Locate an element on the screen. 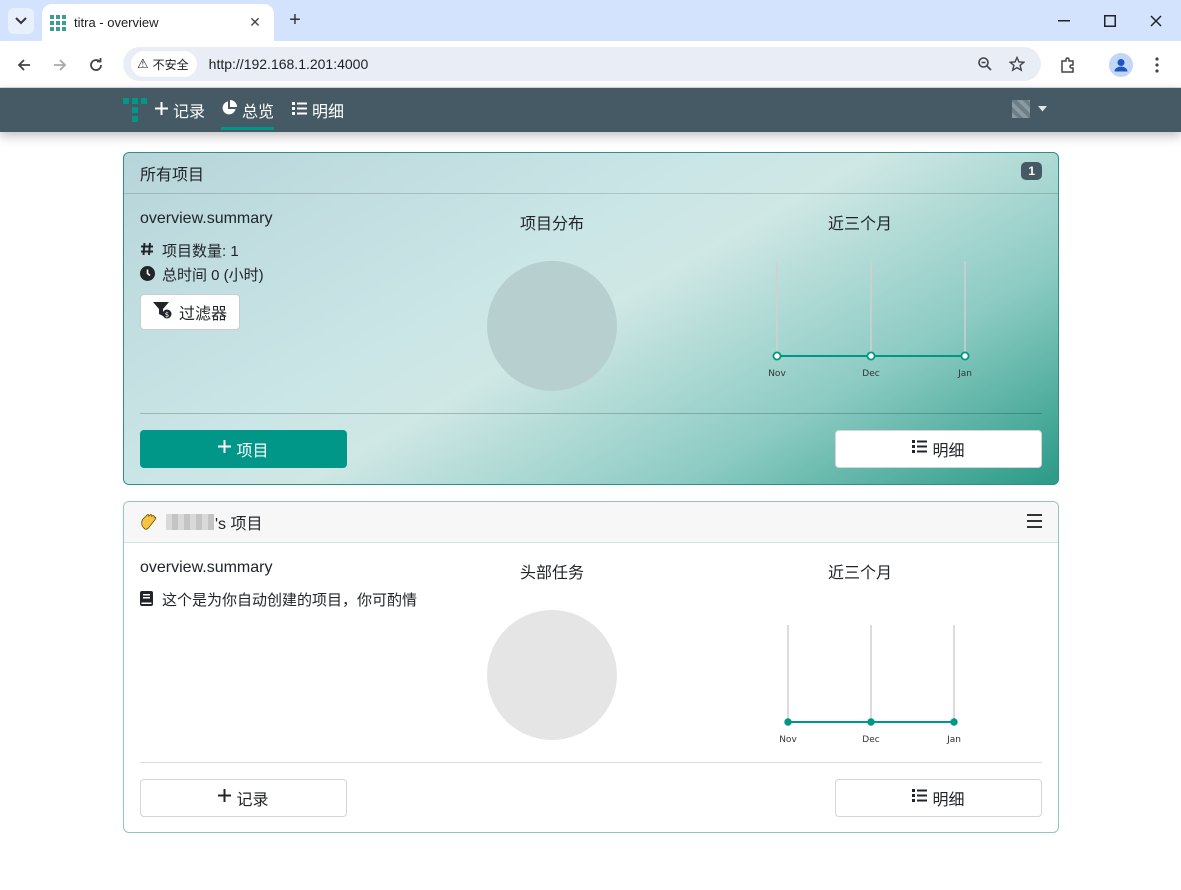 This screenshot has height=890, width=1181. forward-button is located at coordinates (60, 65).